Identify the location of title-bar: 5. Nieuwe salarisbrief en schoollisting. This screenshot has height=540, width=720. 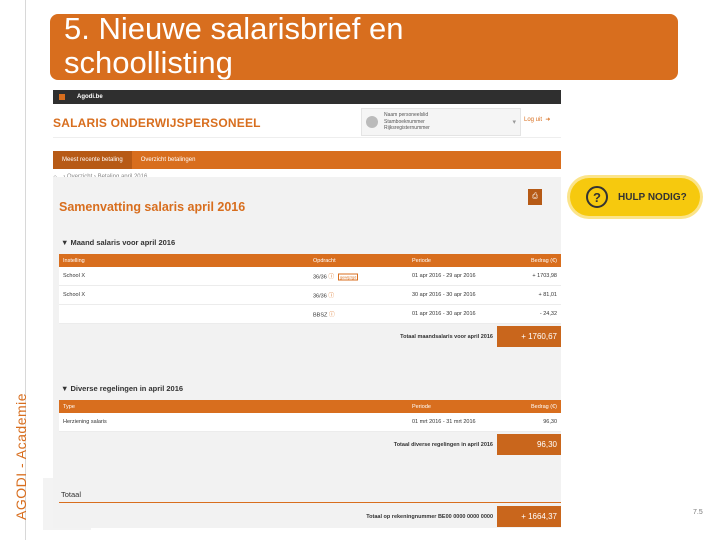
(364, 45).